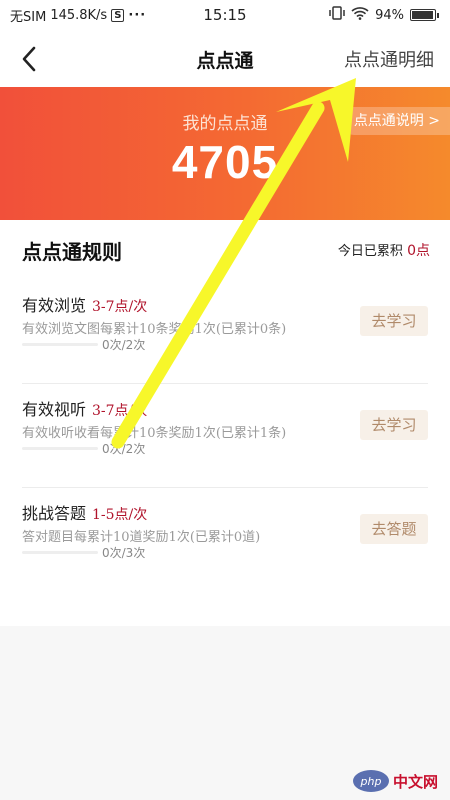  I want to click on status-bar: 无SIM 145.8K/s S ··· 15:15 94%, so click(225, 15).